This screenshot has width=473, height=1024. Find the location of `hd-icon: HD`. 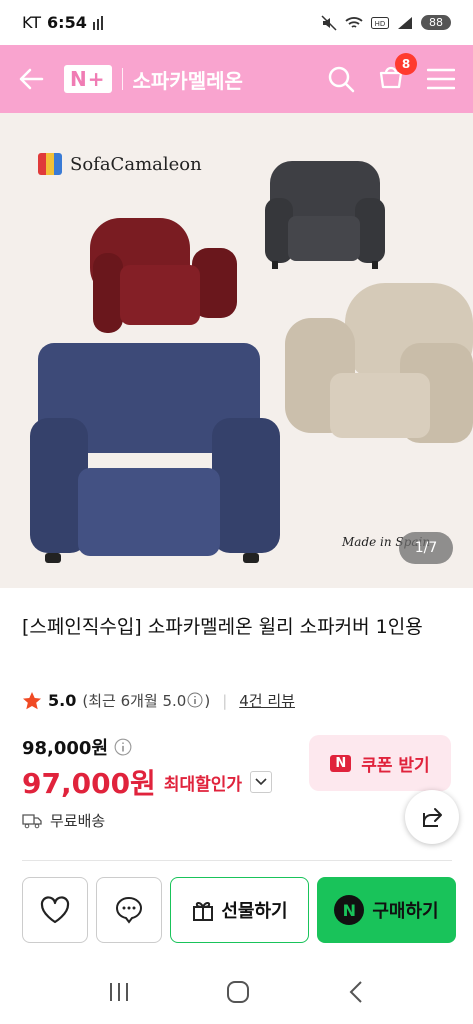

hd-icon: HD is located at coordinates (380, 22).